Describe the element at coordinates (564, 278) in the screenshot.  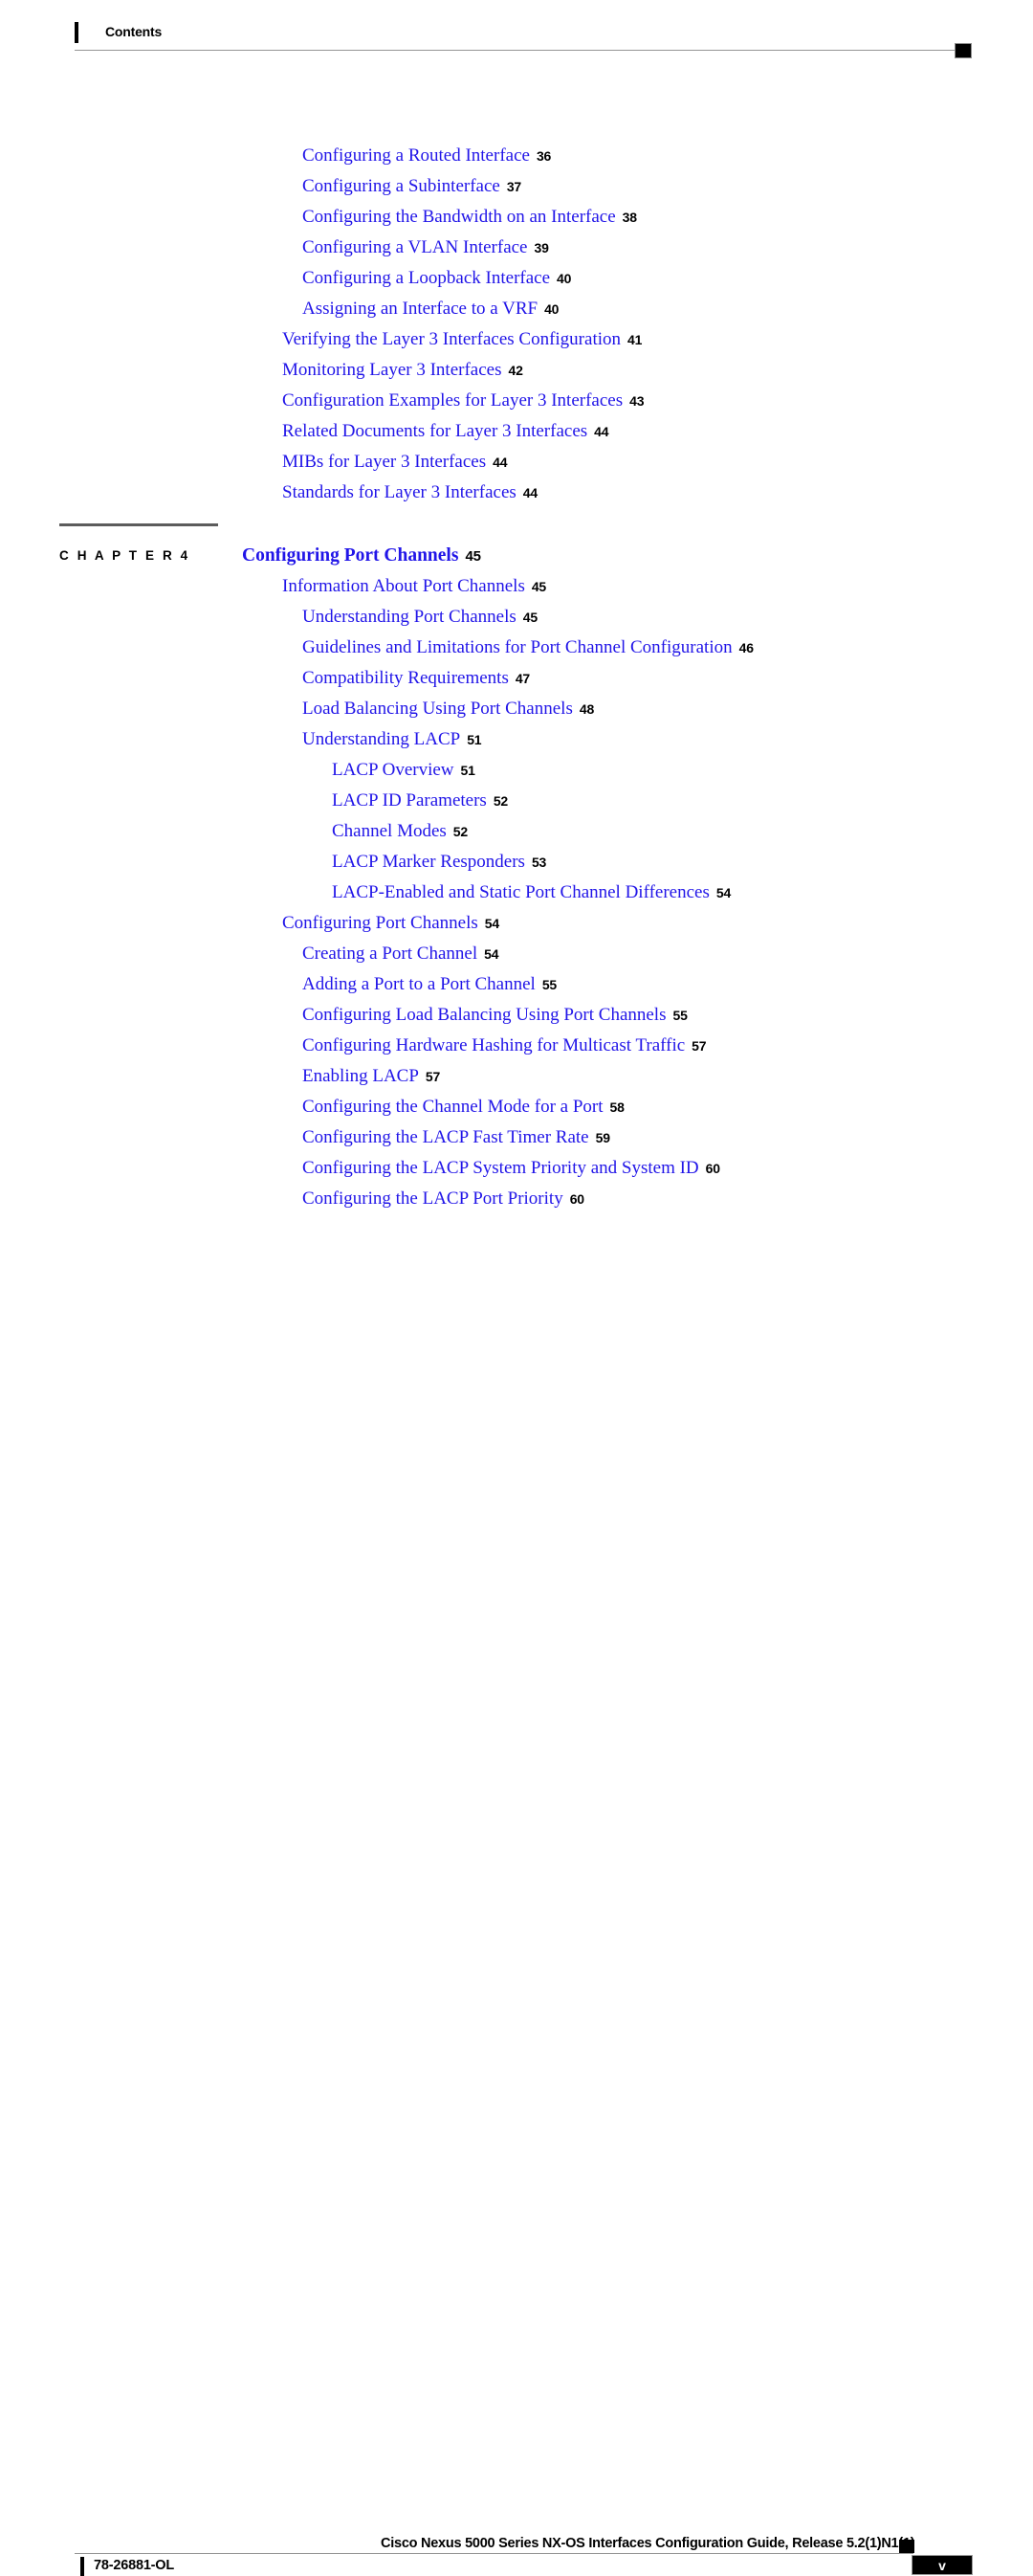
I see `toc-entry-page: 40` at that location.